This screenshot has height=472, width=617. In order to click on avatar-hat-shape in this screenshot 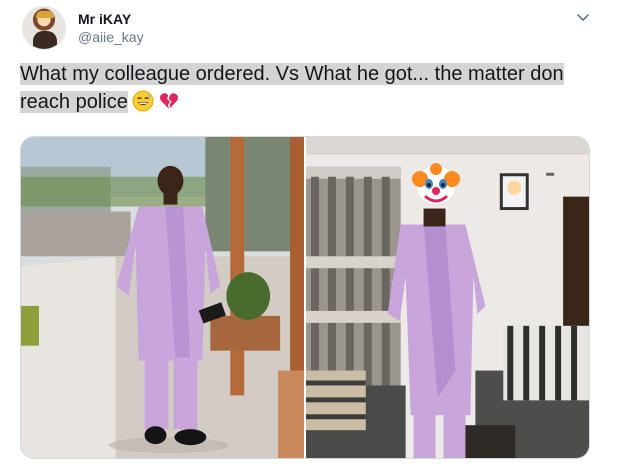, I will do `click(45, 14)`.